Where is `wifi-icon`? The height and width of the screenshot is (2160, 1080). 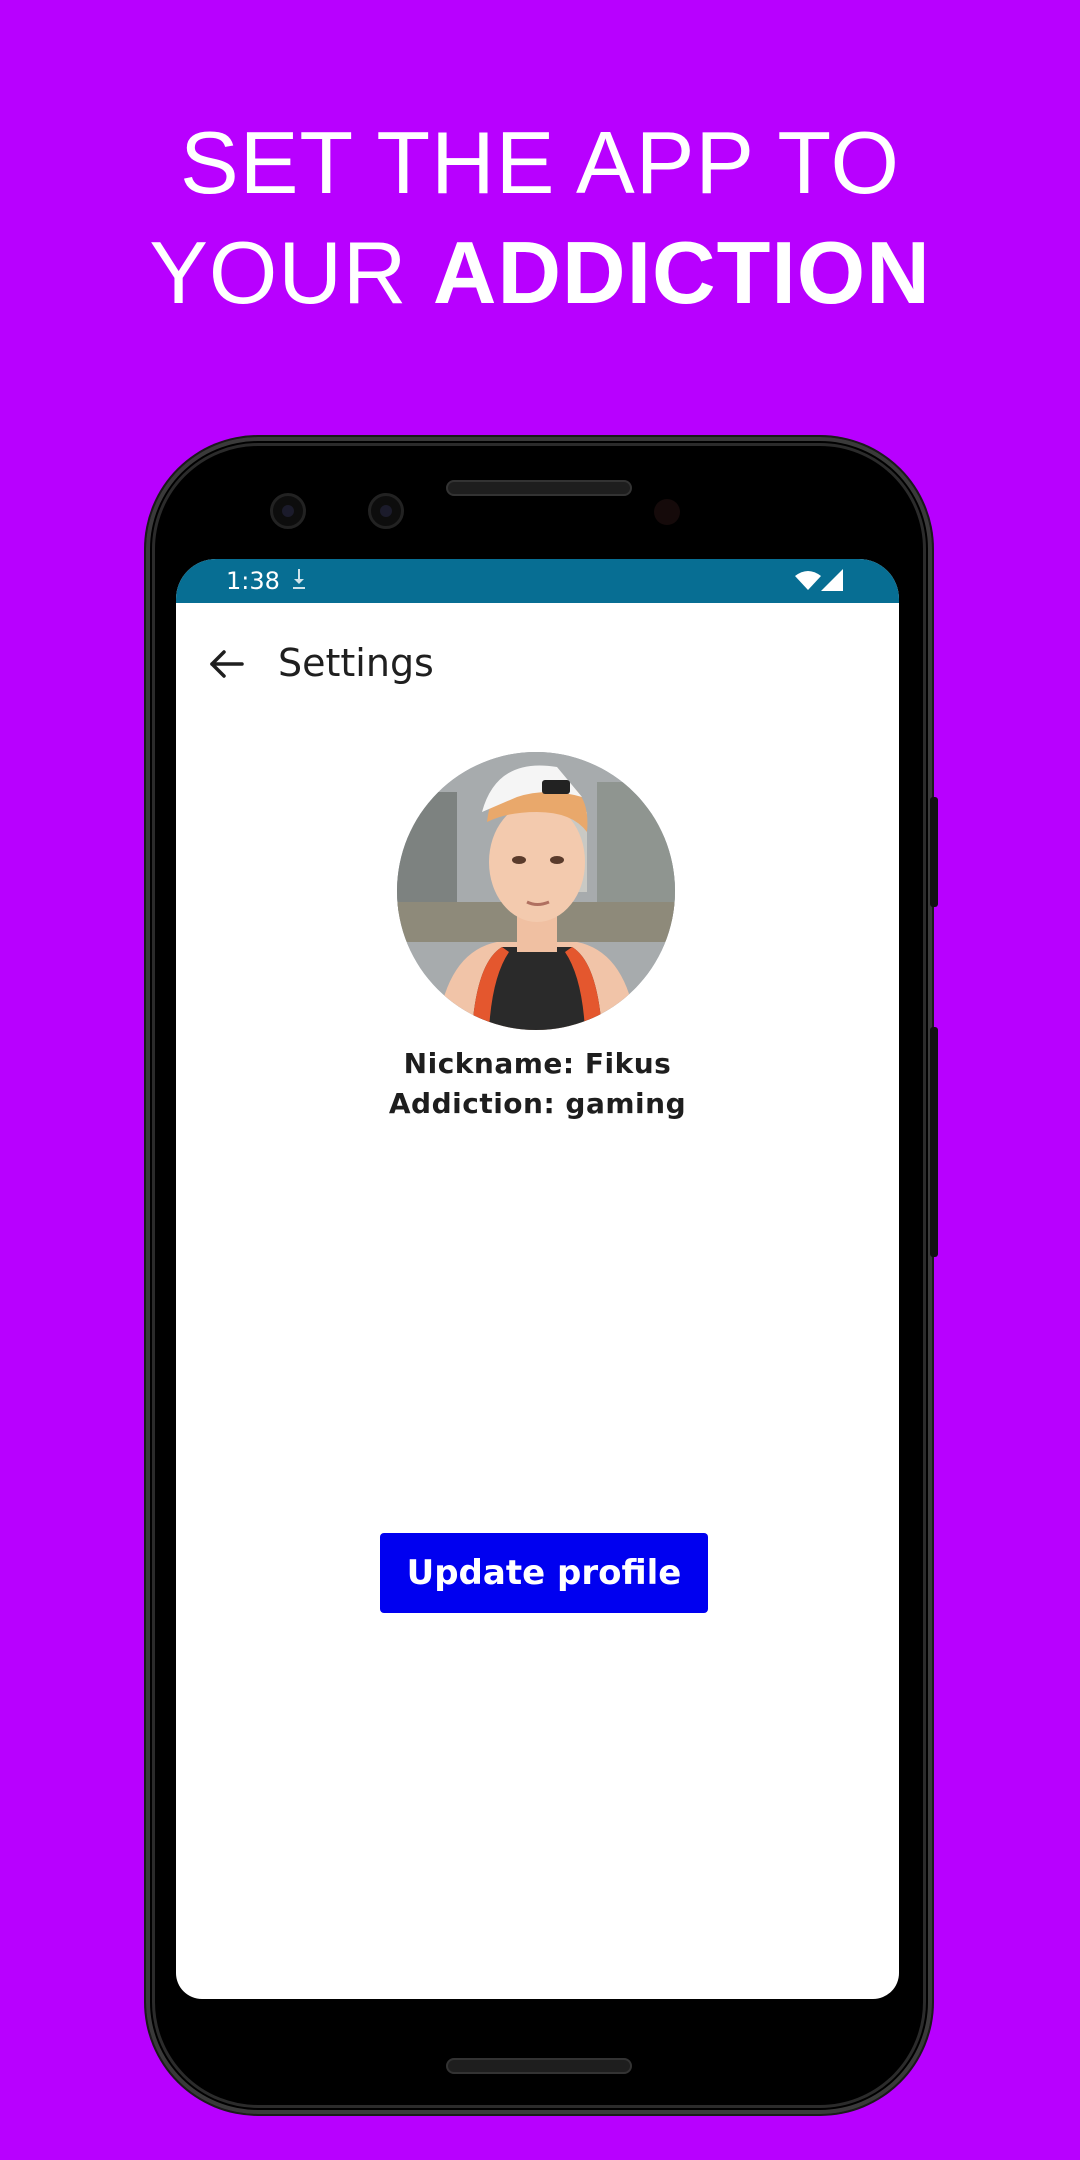 wifi-icon is located at coordinates (808, 580).